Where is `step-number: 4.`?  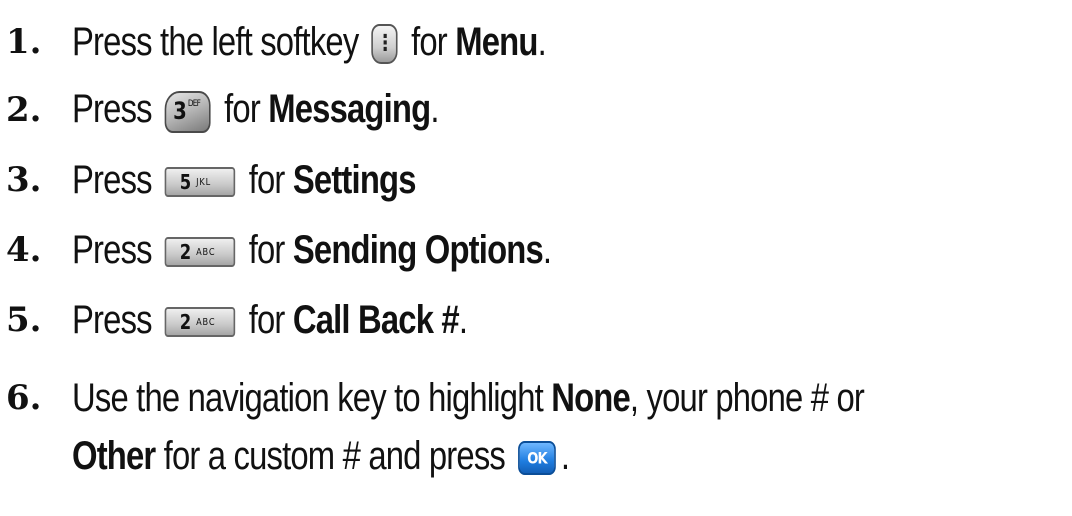
step-number: 4. is located at coordinates (24, 250).